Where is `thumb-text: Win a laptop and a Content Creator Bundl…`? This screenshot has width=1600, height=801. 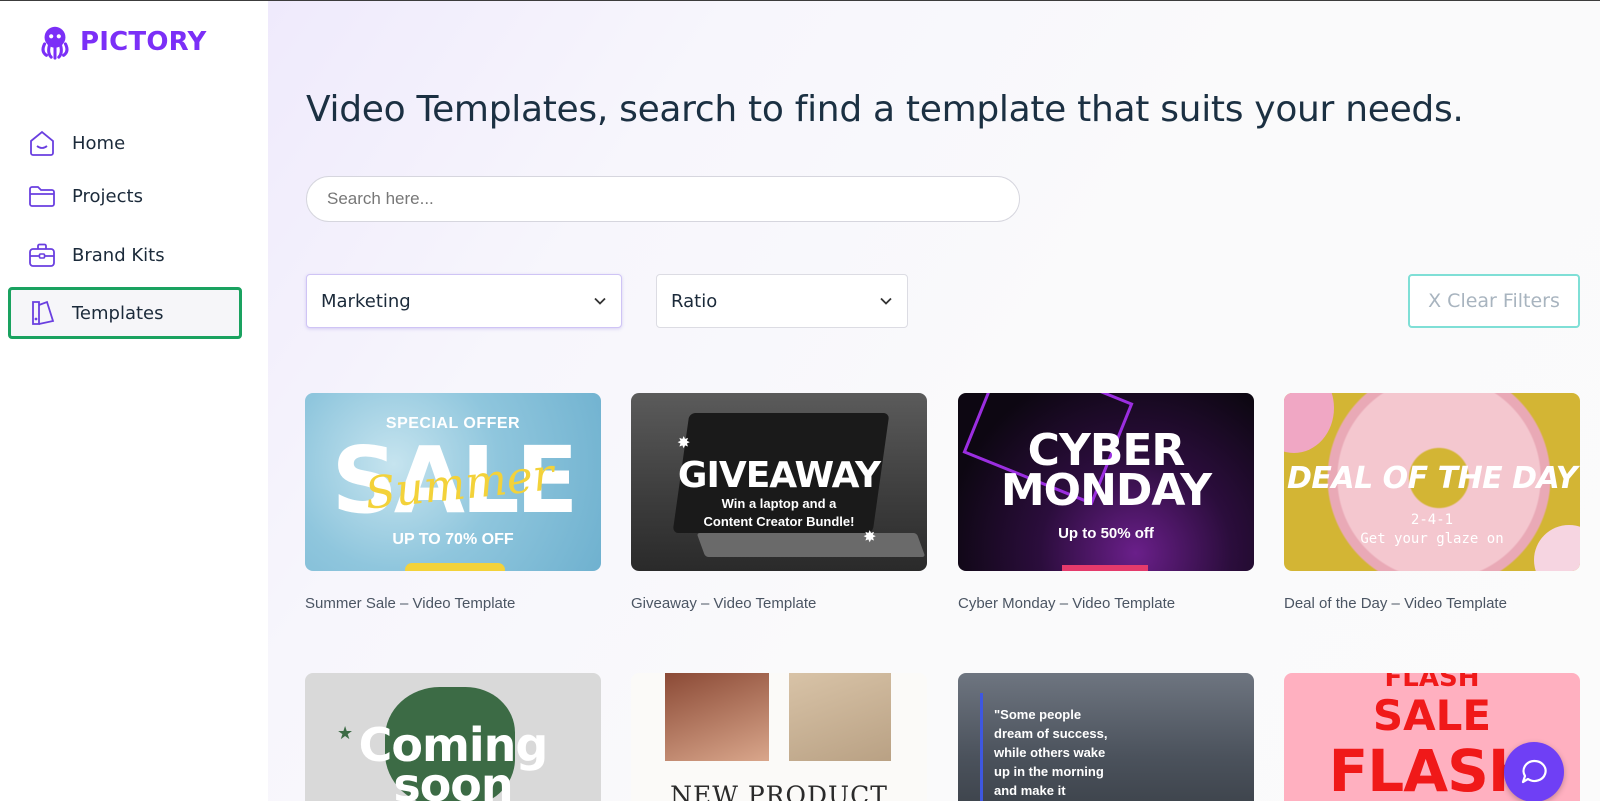 thumb-text: Win a laptop and a Content Creator Bundl… is located at coordinates (779, 513).